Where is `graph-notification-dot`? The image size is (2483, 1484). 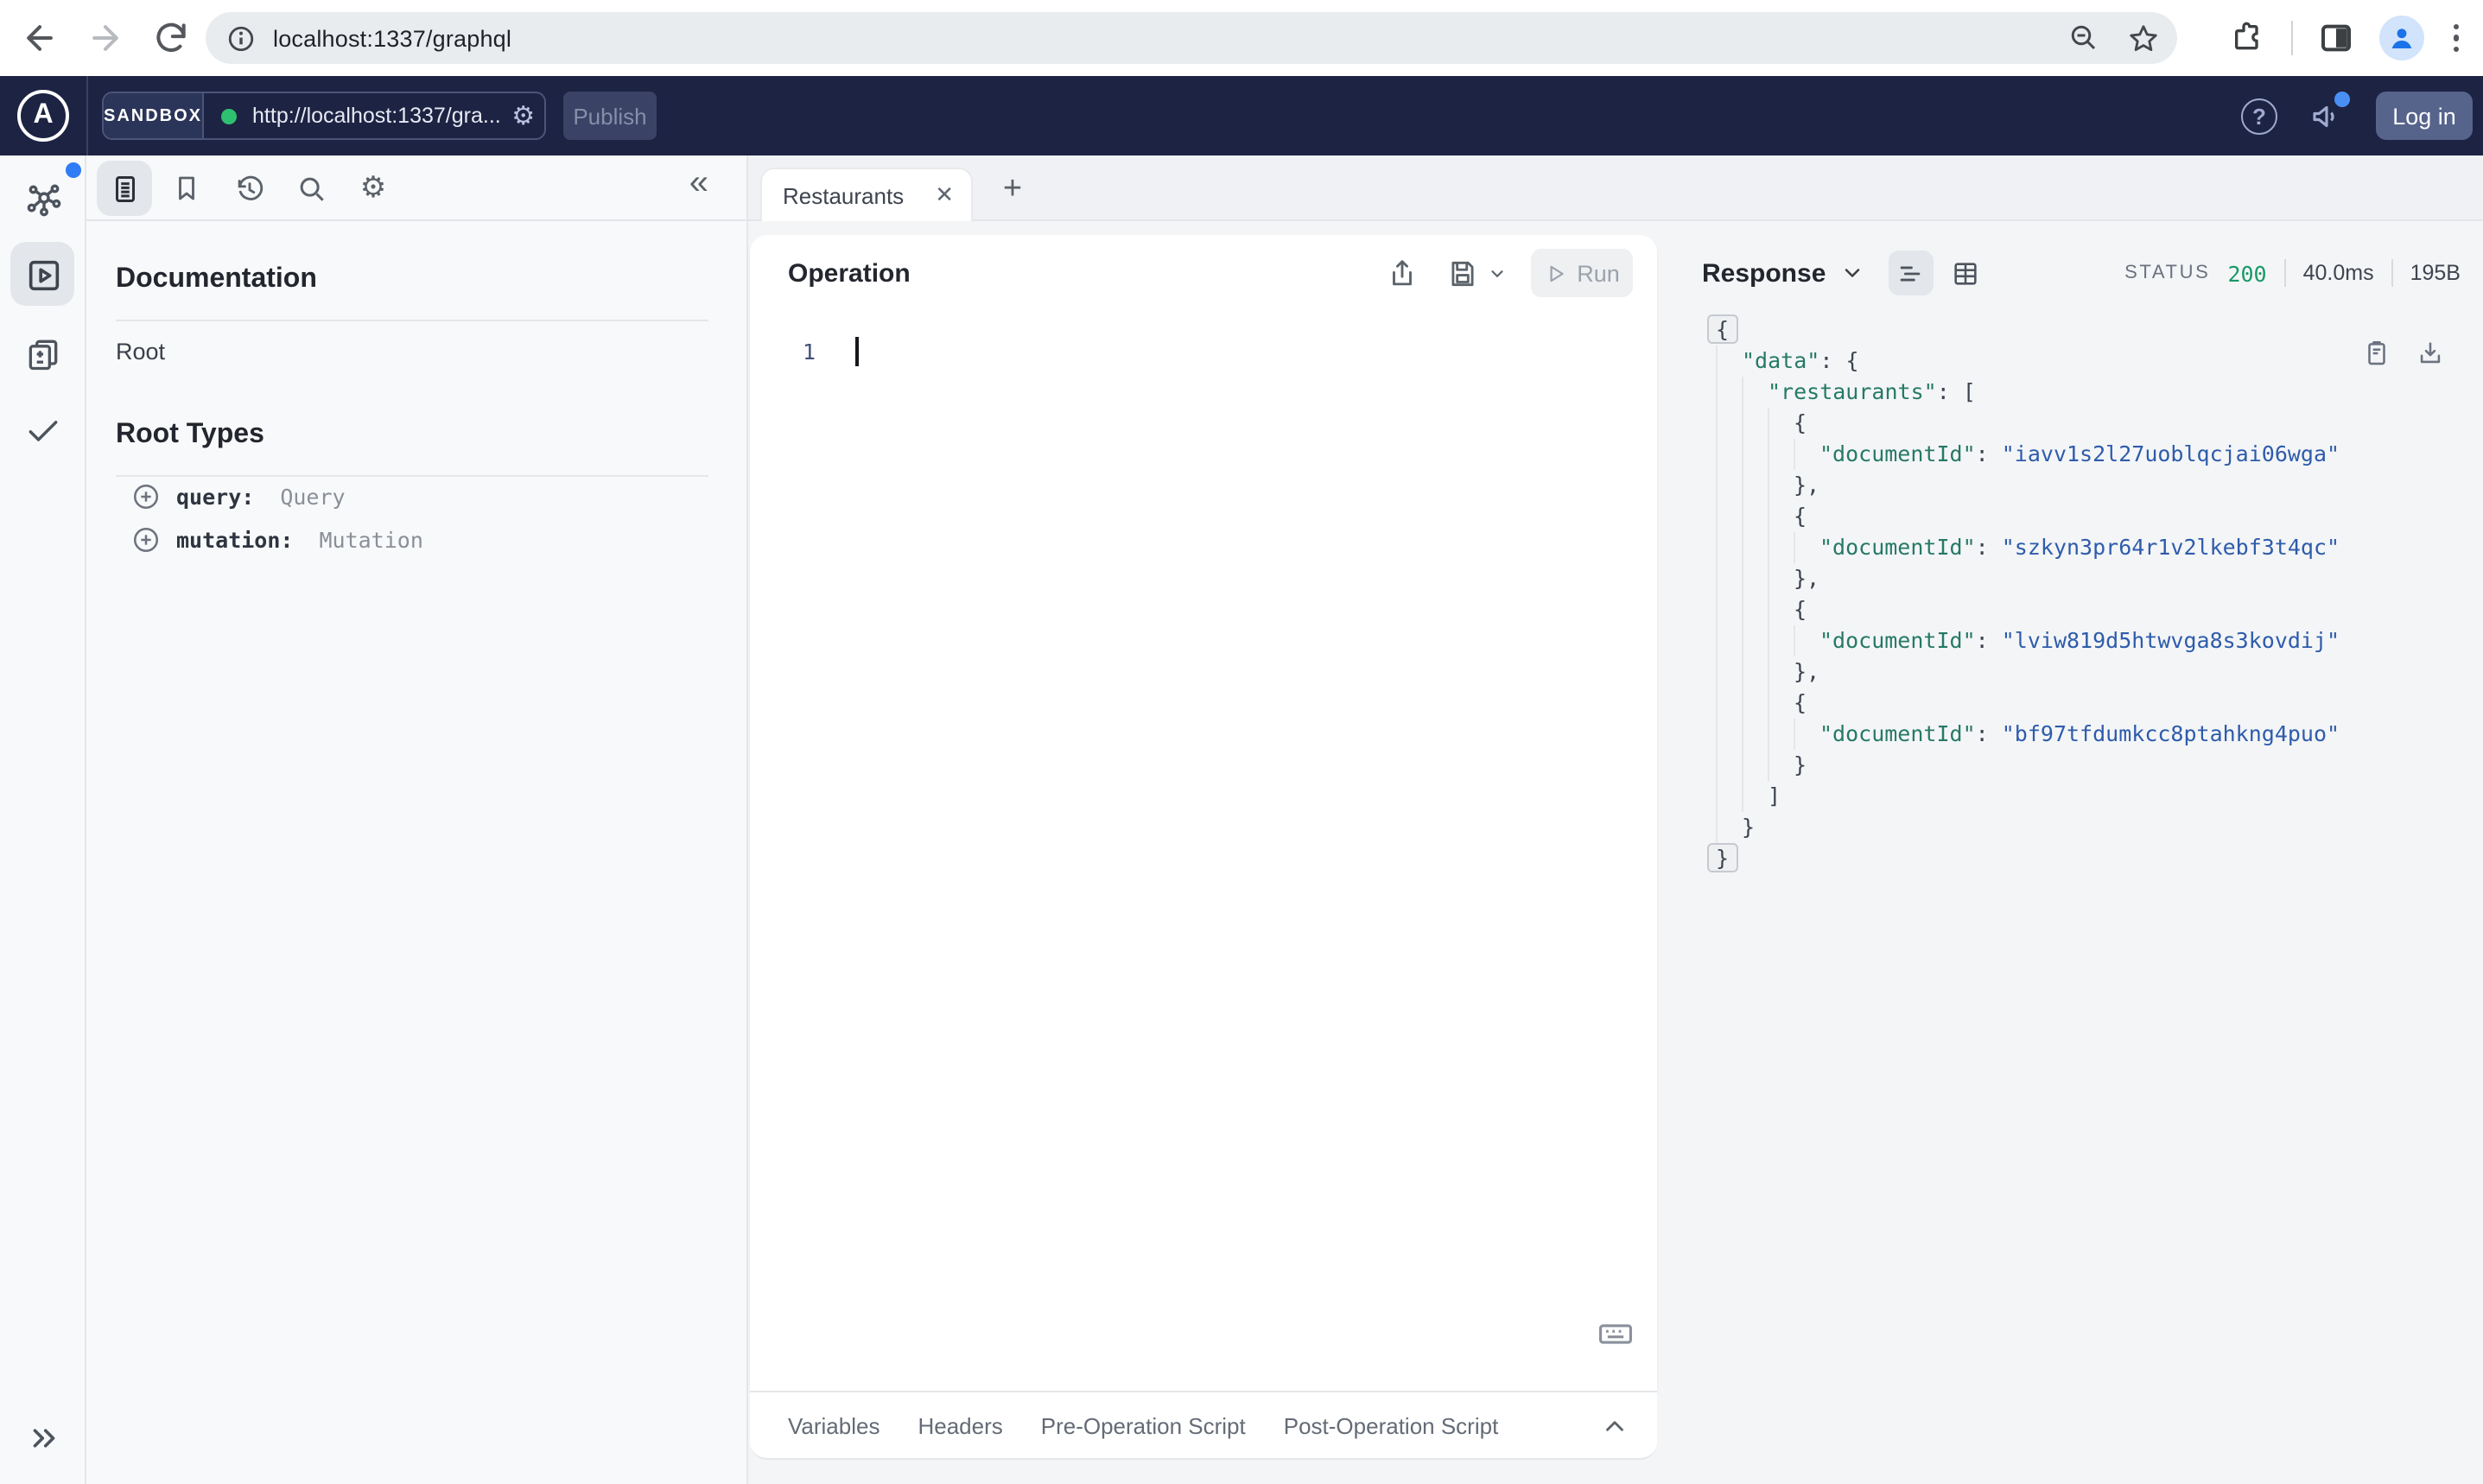
graph-notification-dot is located at coordinates (74, 170).